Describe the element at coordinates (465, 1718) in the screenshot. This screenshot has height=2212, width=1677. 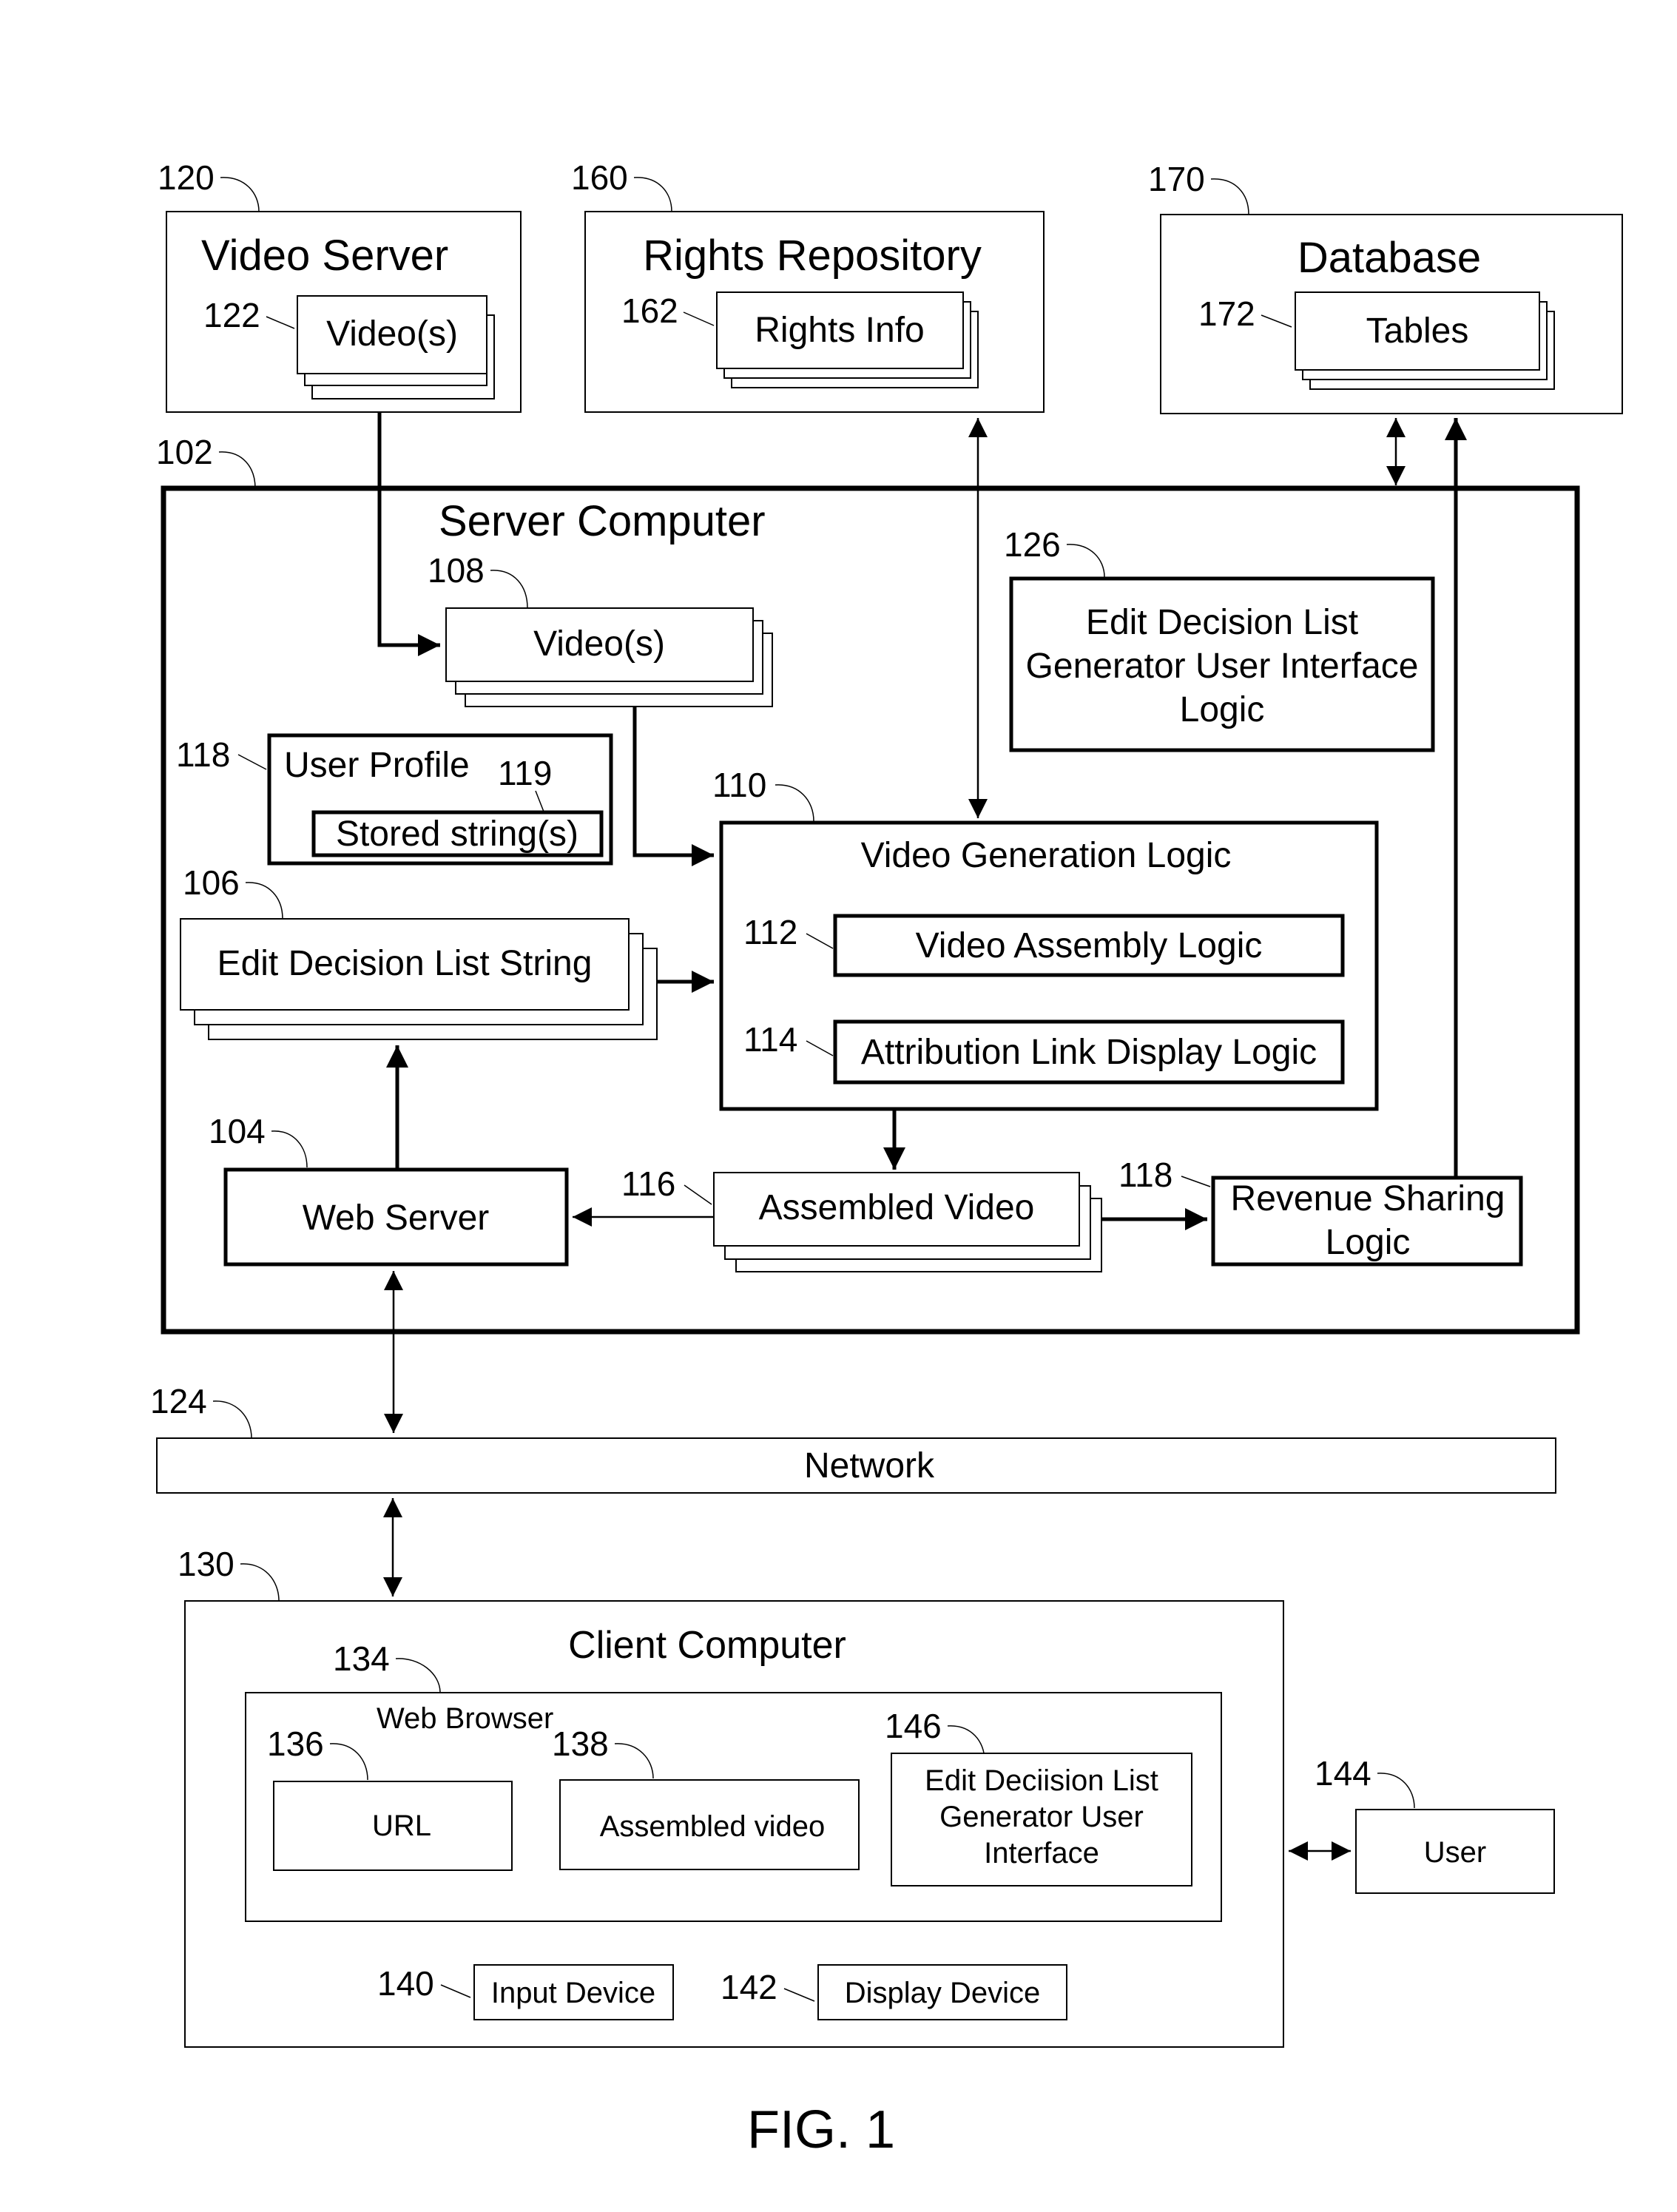
I see `web-browser-title: Web Browser` at that location.